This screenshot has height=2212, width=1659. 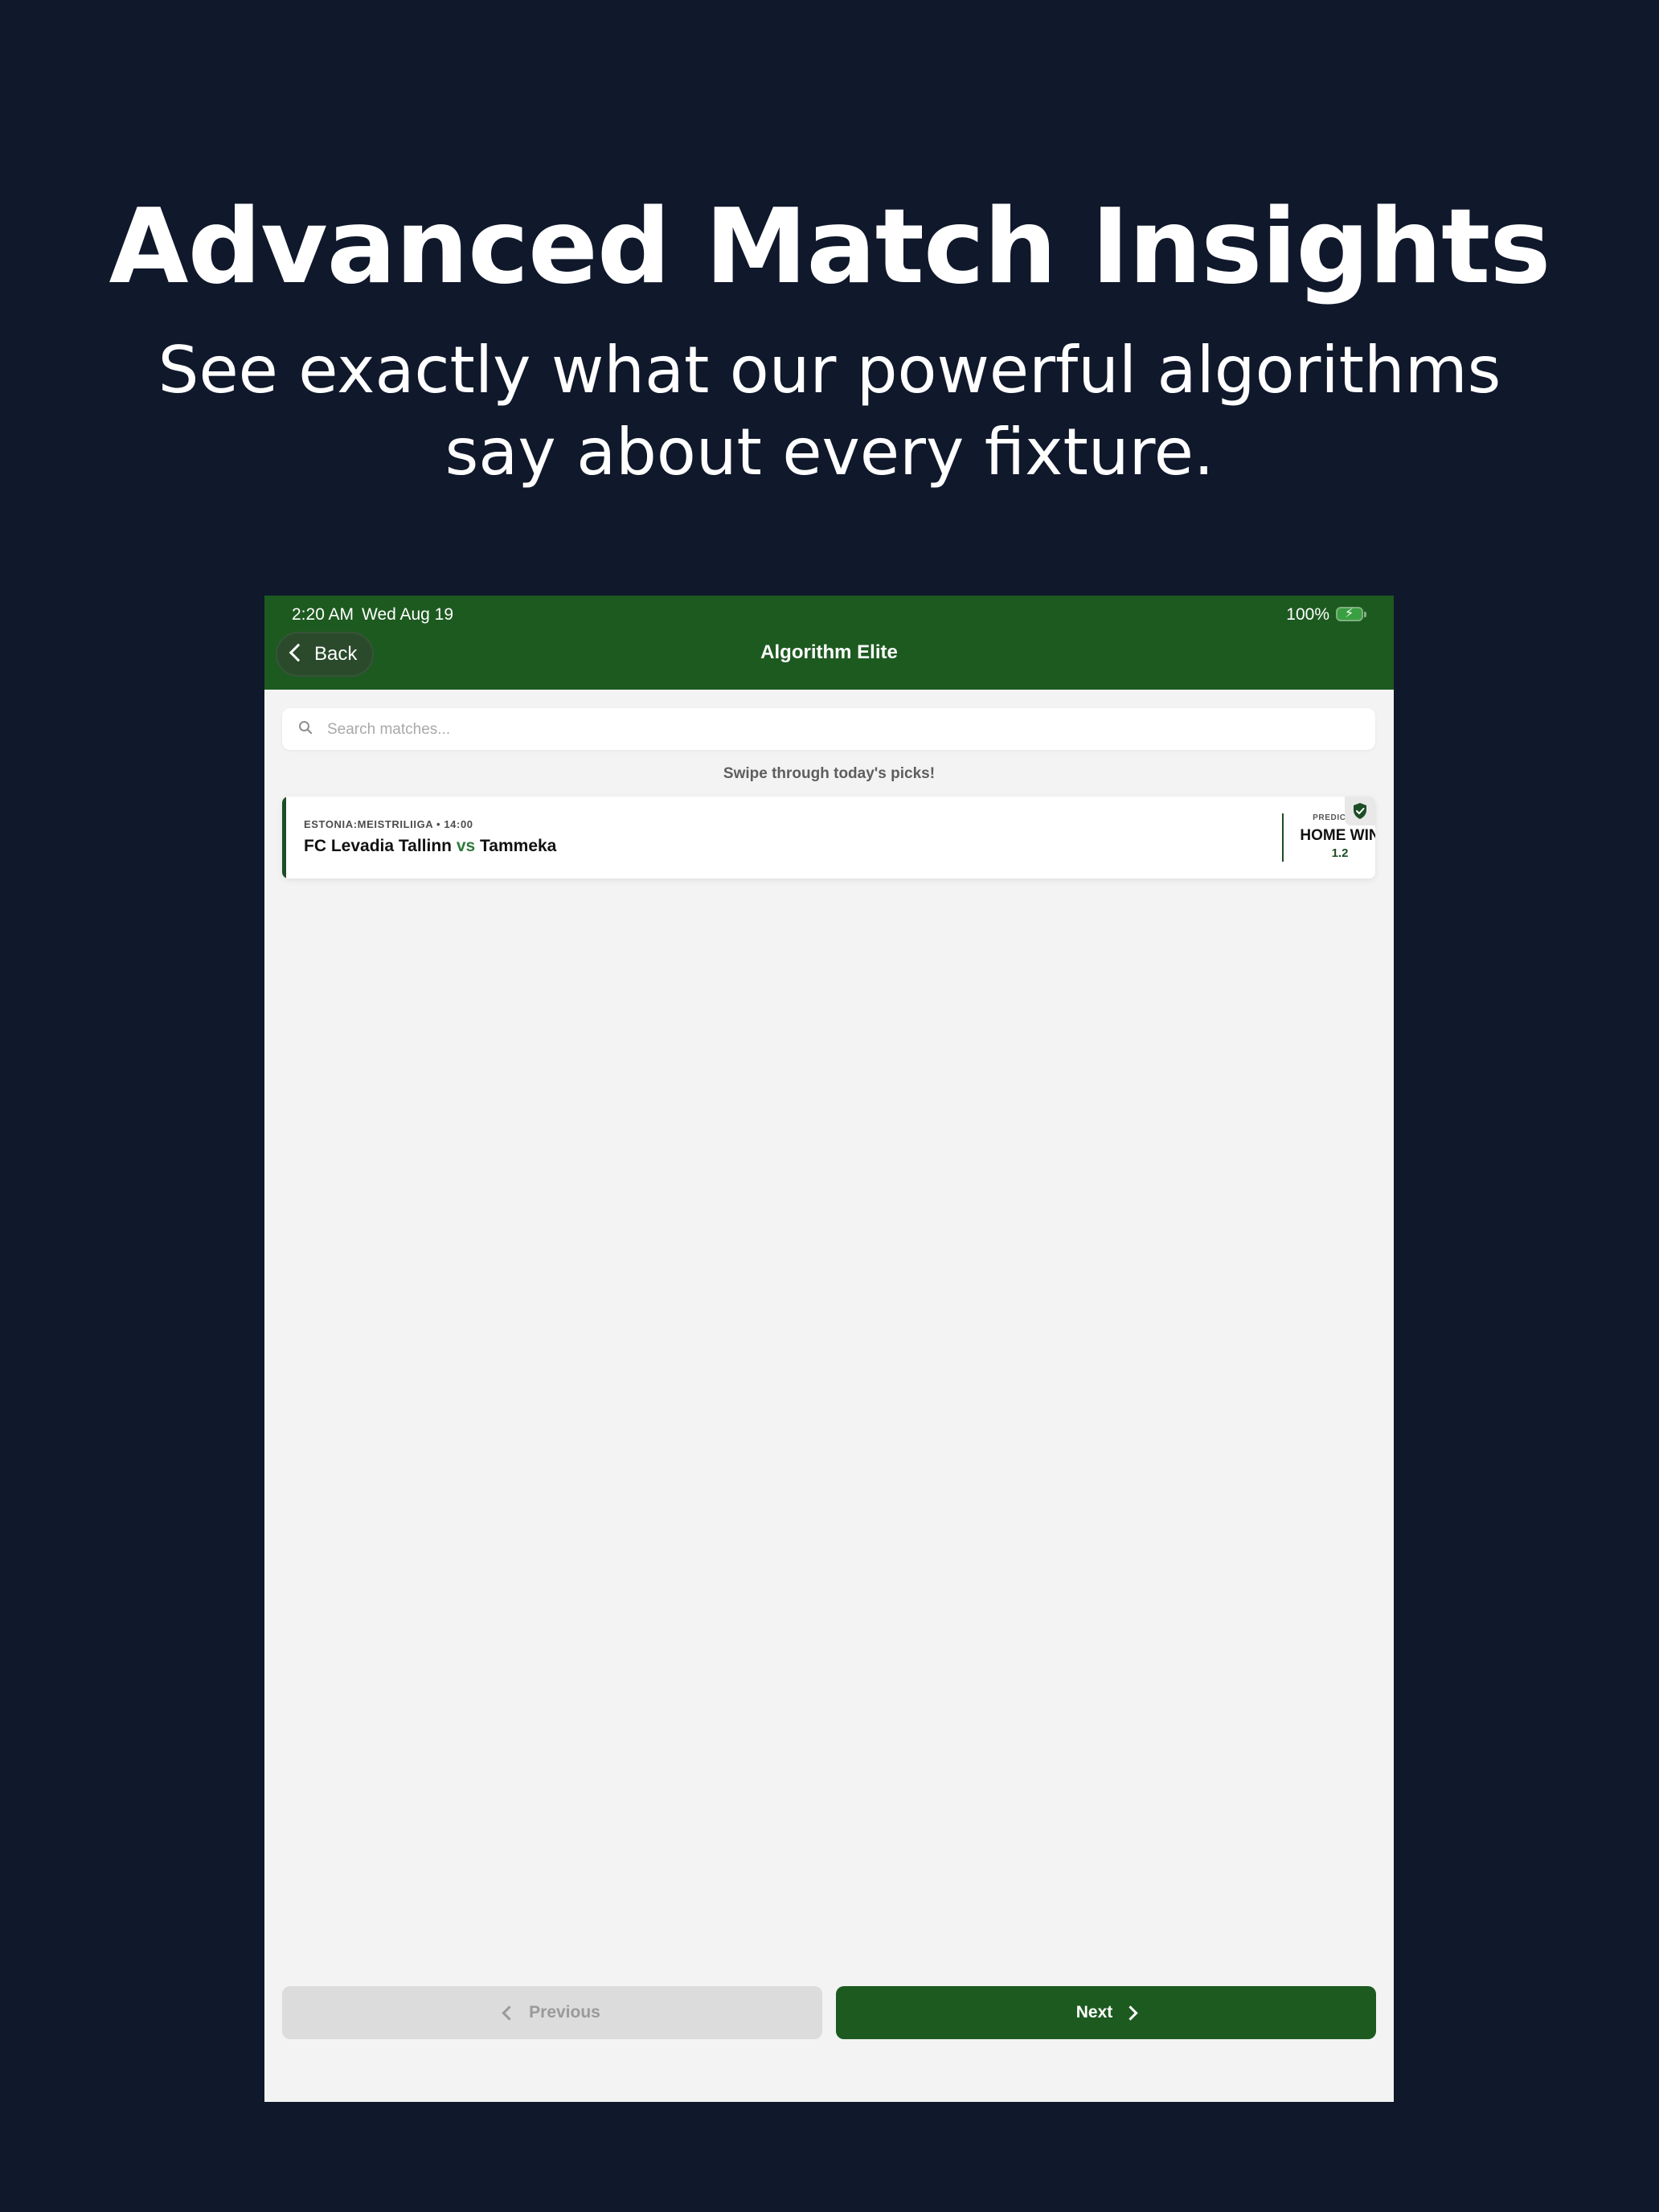 What do you see at coordinates (408, 614) in the screenshot?
I see `status-date: Wed Aug 19` at bounding box center [408, 614].